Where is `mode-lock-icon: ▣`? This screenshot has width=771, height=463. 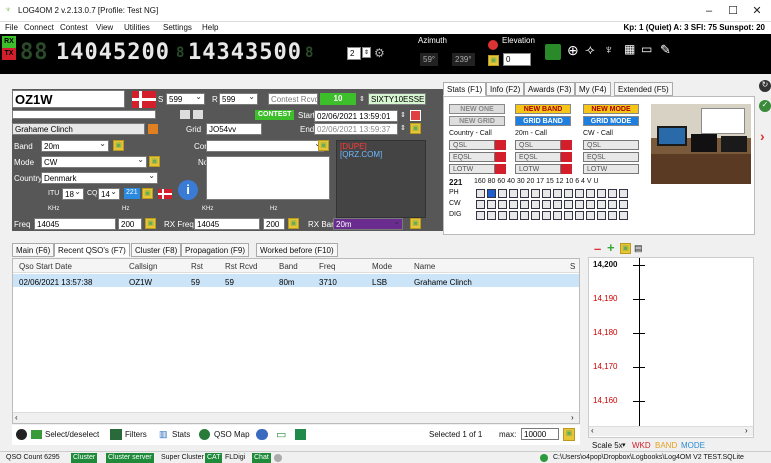
mode-lock-icon: ▣ is located at coordinates (154, 161).